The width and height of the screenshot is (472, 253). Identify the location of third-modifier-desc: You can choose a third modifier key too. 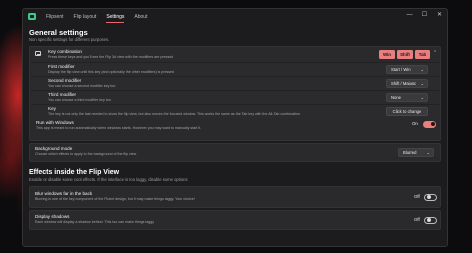
(79, 100).